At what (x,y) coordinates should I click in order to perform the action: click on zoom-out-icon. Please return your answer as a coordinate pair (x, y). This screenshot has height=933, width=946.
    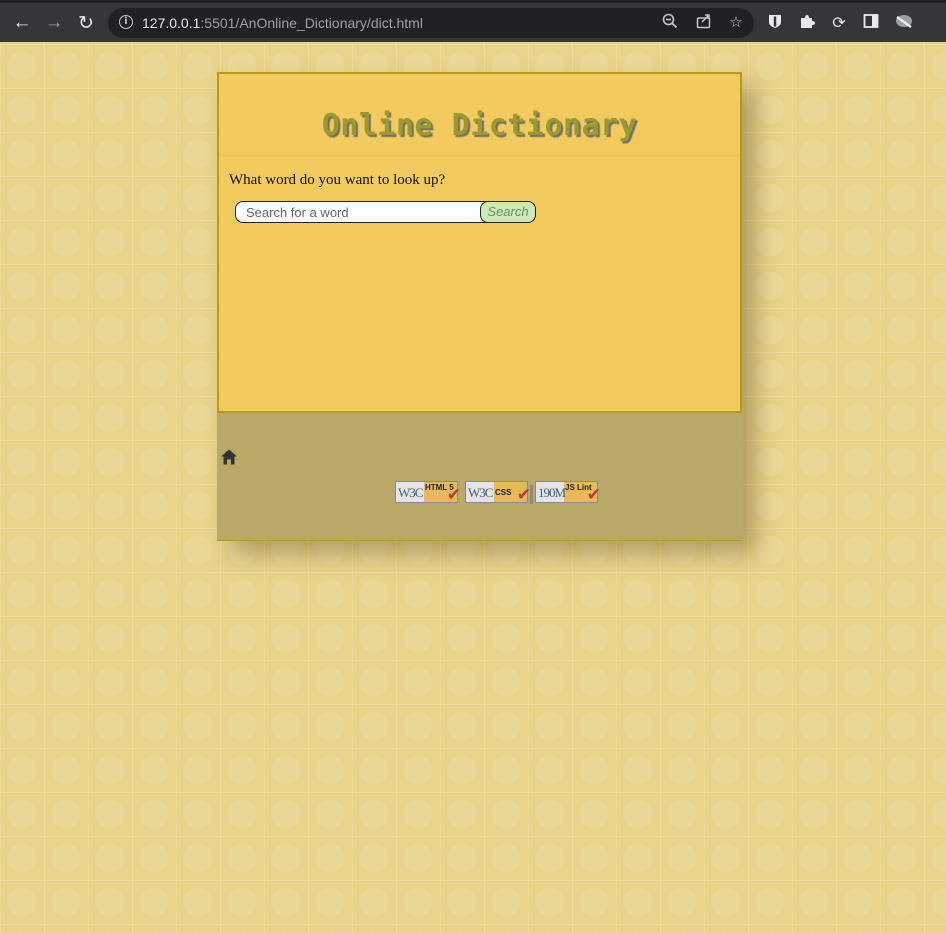
    Looking at the image, I should click on (670, 23).